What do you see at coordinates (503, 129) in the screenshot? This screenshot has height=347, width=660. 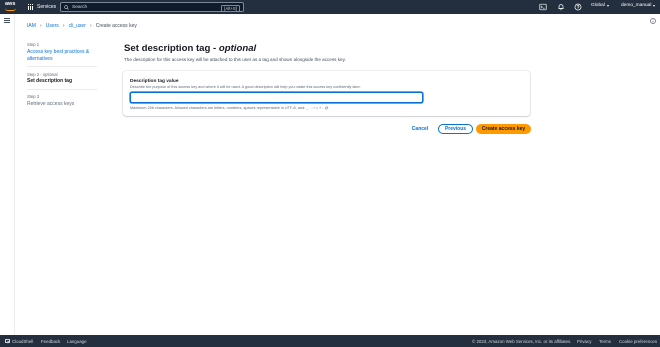 I see `create-access-key-button: Create access key` at bounding box center [503, 129].